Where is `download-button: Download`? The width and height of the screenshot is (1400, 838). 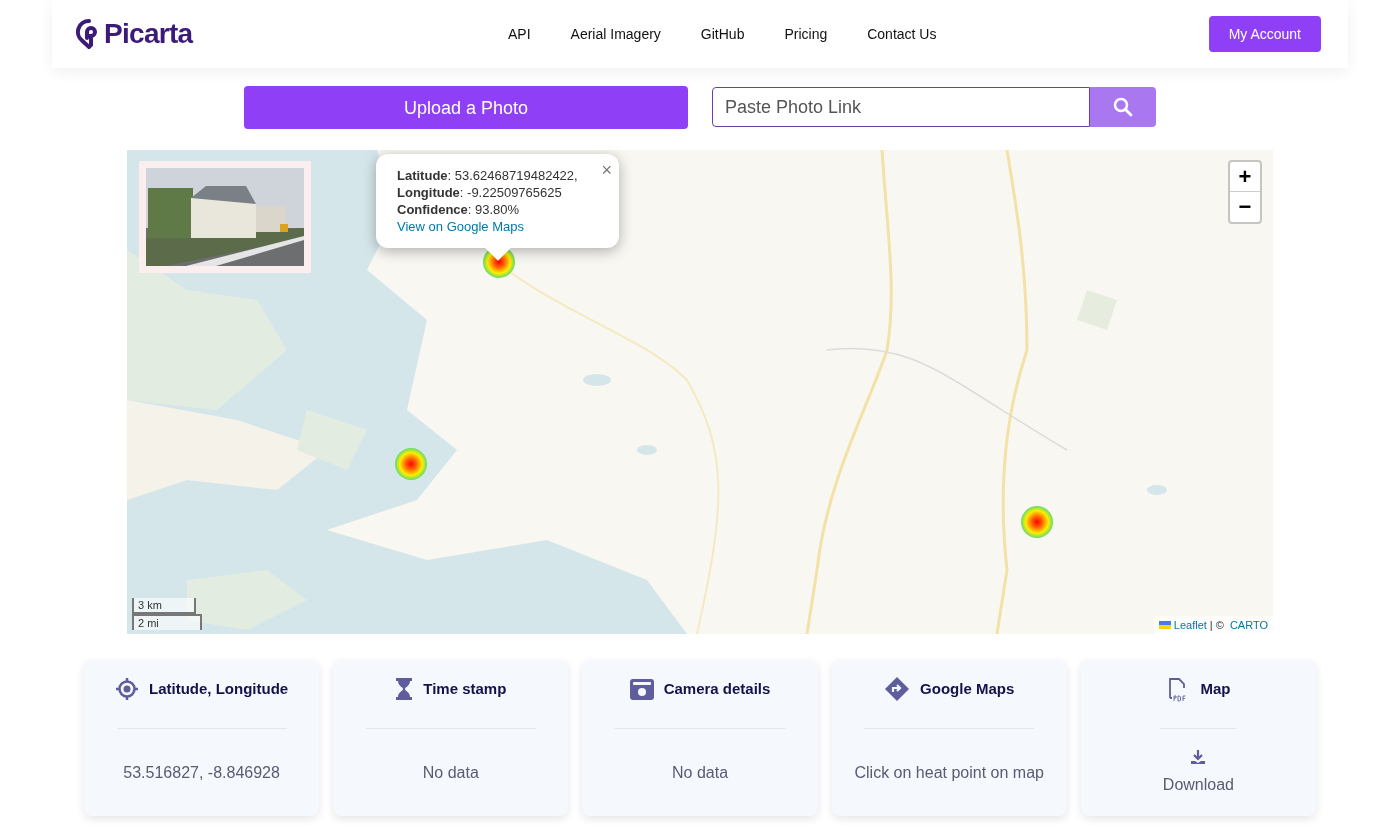
download-button: Download is located at coordinates (1198, 773).